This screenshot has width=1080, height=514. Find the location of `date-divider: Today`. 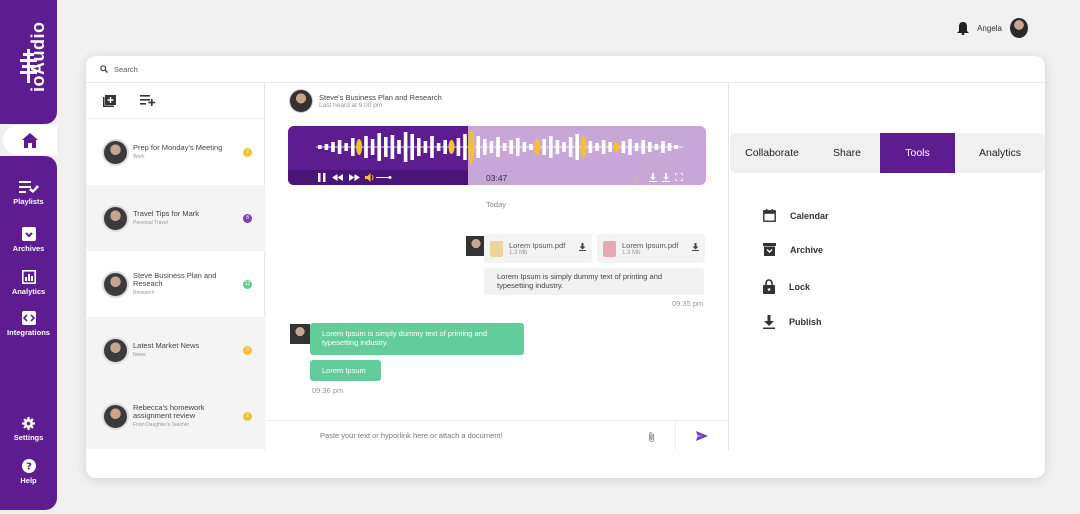

date-divider: Today is located at coordinates (496, 204).